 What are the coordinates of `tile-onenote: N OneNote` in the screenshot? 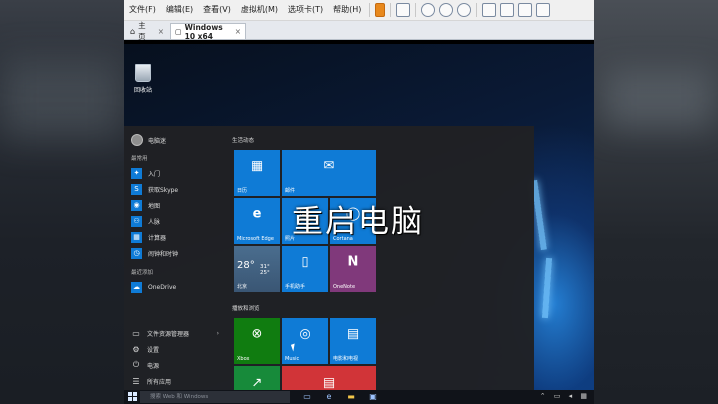 It's located at (353, 269).